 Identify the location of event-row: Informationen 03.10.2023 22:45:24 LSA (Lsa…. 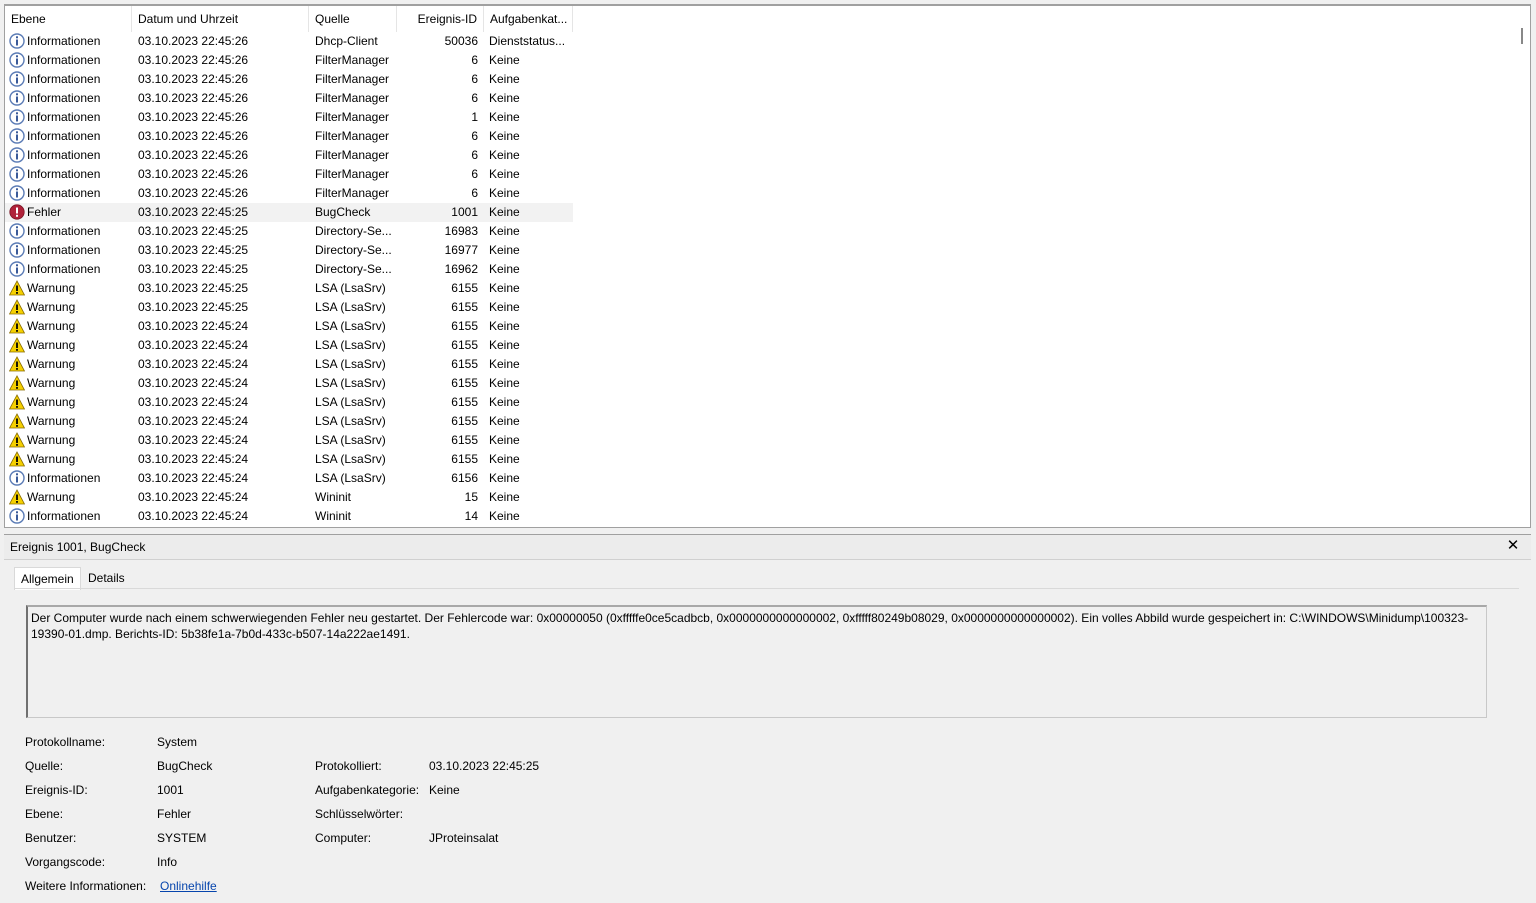
(289, 478).